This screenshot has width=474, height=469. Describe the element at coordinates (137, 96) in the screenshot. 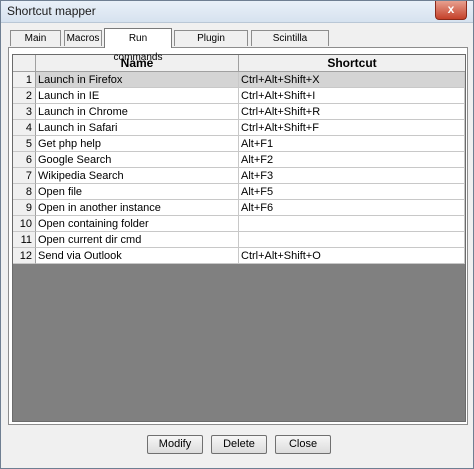

I see `command-name-cell: Launch in IE` at that location.